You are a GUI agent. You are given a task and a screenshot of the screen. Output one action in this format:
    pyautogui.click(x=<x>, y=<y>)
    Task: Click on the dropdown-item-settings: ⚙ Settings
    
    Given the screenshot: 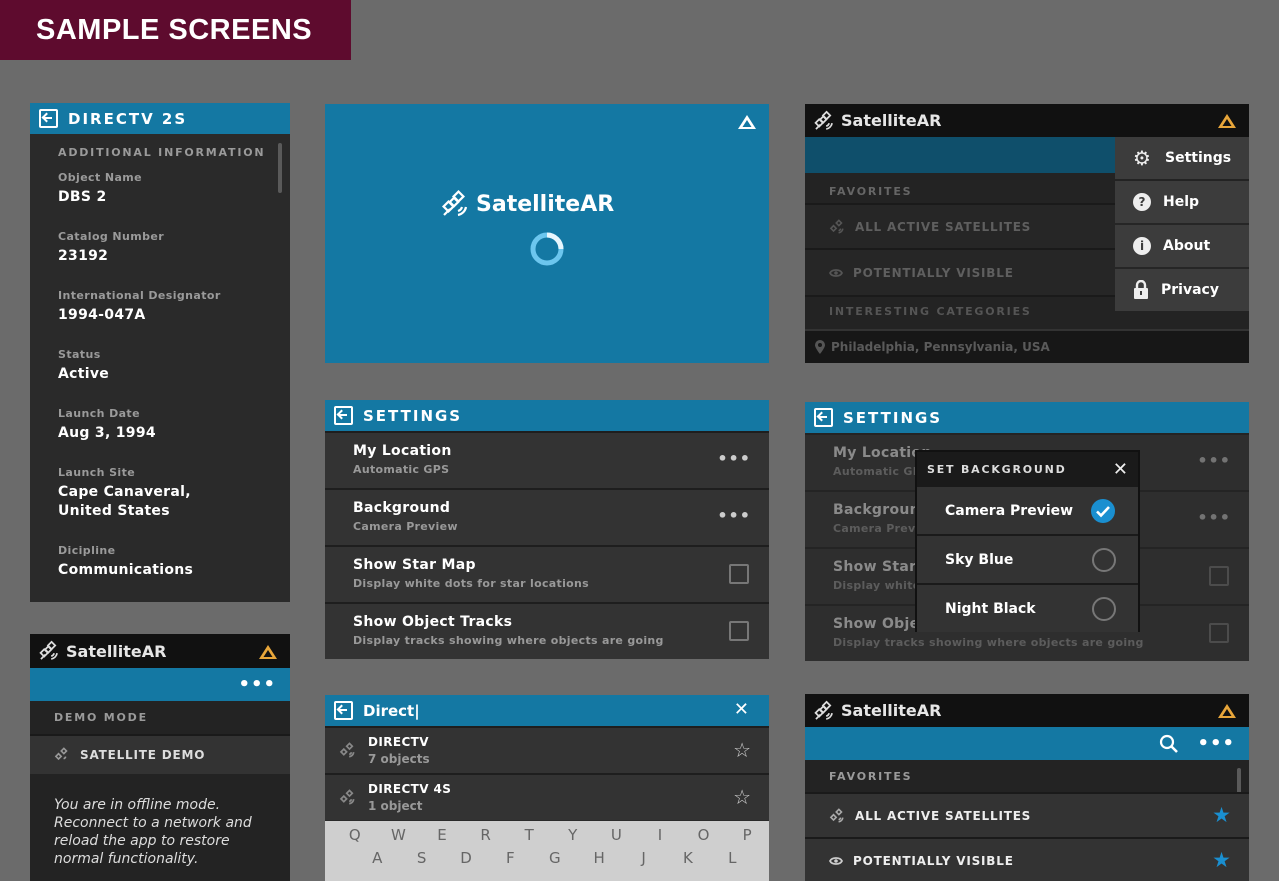 What is the action you would take?
    pyautogui.click(x=1182, y=158)
    